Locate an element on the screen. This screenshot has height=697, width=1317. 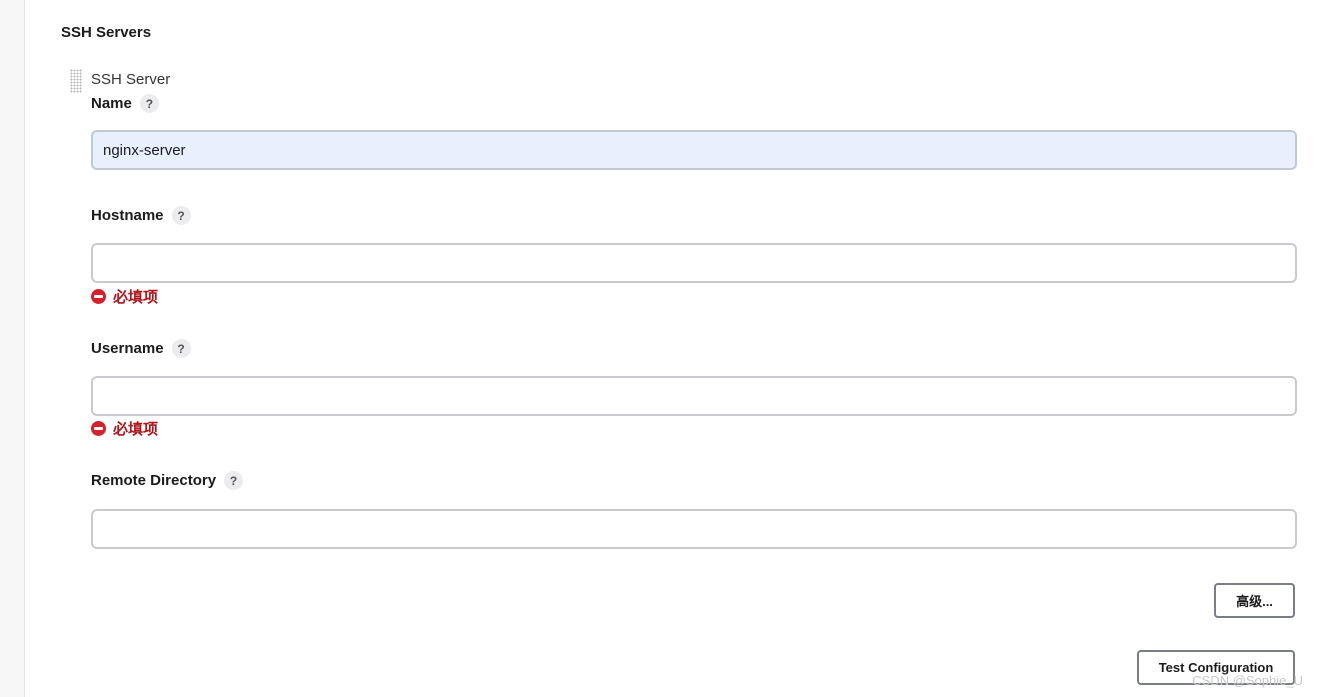
username-help-icon: ? is located at coordinates (181, 348).